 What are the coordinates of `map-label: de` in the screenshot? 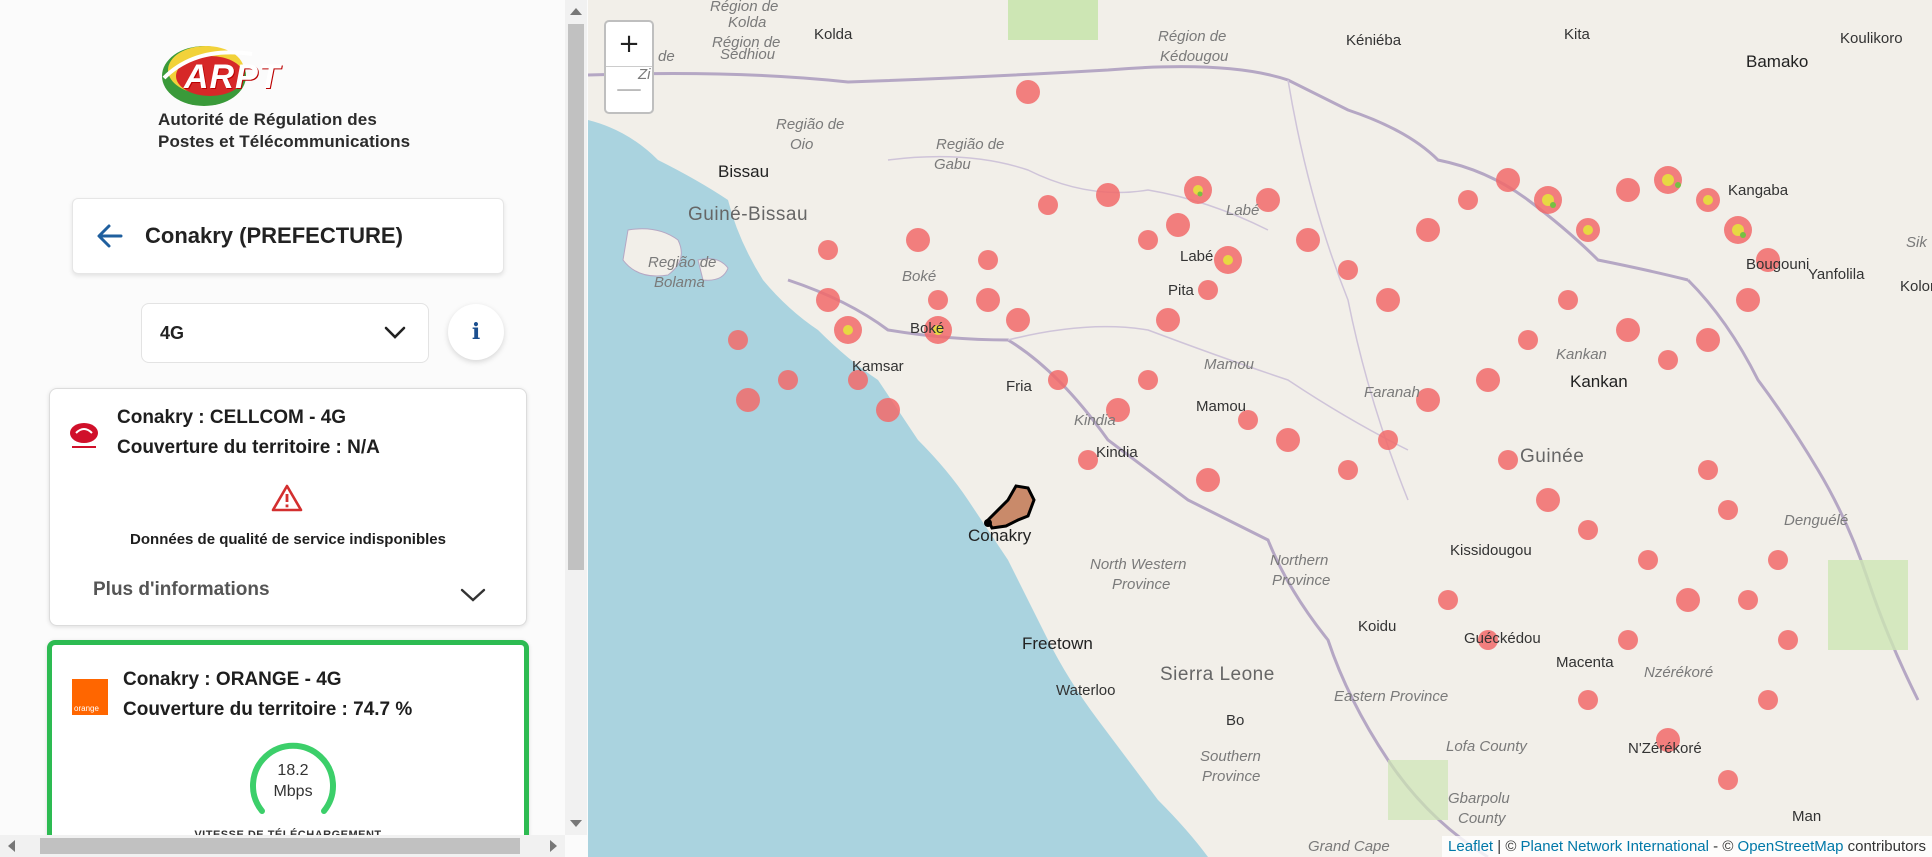 It's located at (666, 56).